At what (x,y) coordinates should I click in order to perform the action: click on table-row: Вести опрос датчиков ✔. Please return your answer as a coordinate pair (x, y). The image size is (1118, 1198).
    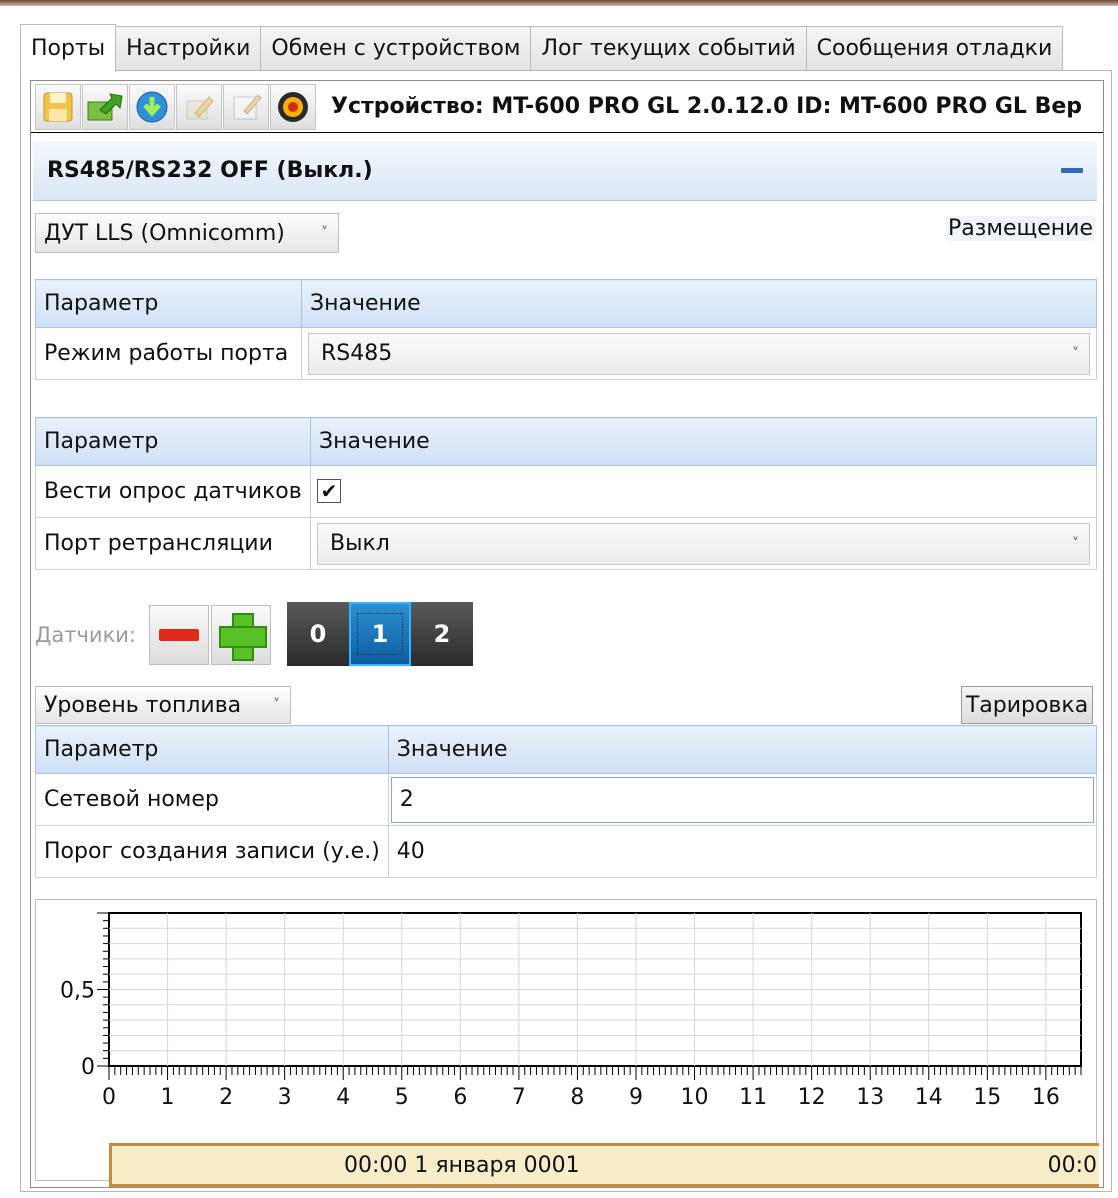
    Looking at the image, I should click on (566, 491).